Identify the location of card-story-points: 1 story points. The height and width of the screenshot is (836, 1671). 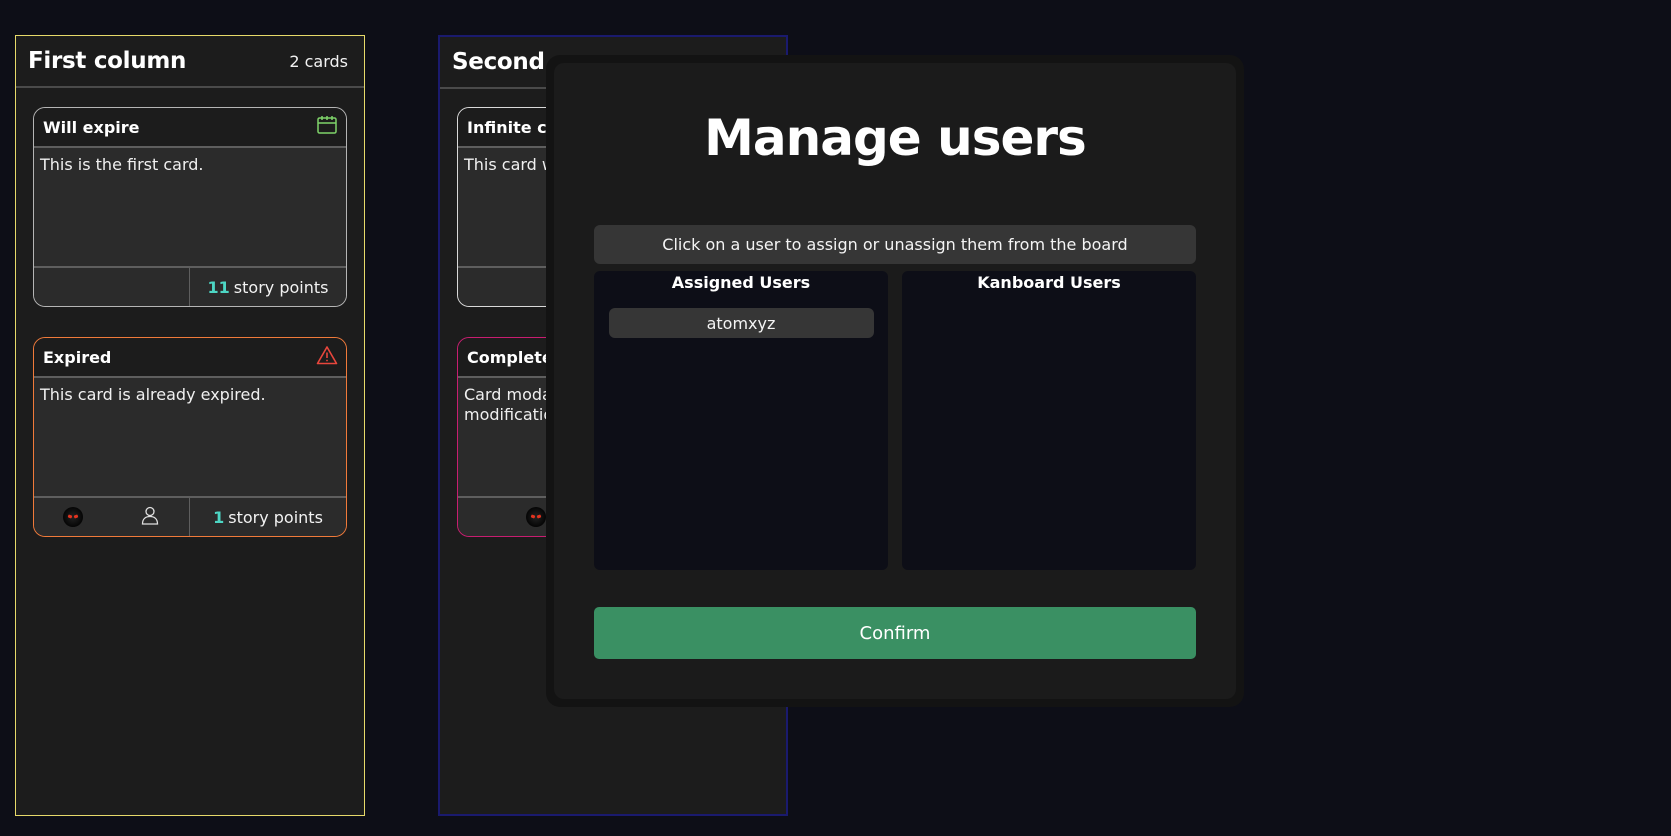
(268, 517).